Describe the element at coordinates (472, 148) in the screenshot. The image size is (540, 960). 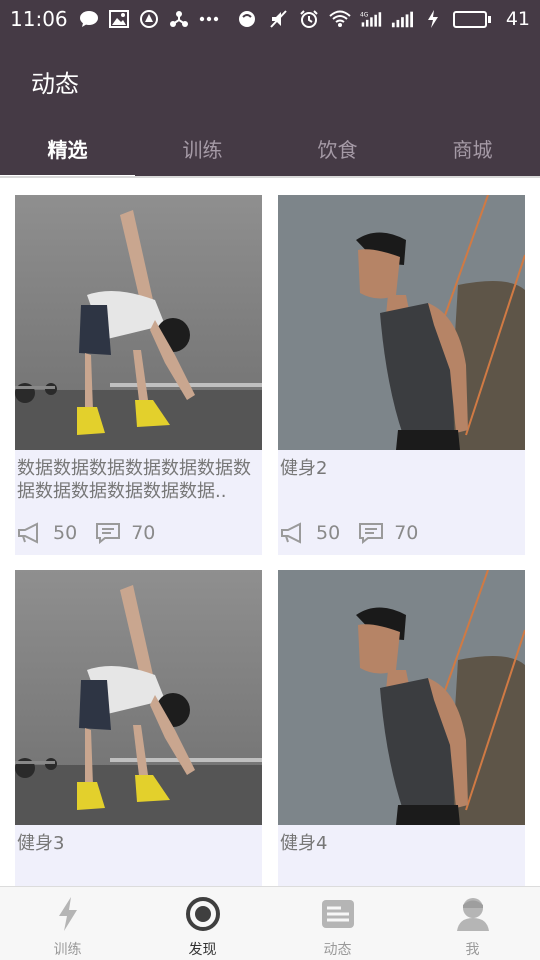
I see `tab-mall: 商城` at that location.